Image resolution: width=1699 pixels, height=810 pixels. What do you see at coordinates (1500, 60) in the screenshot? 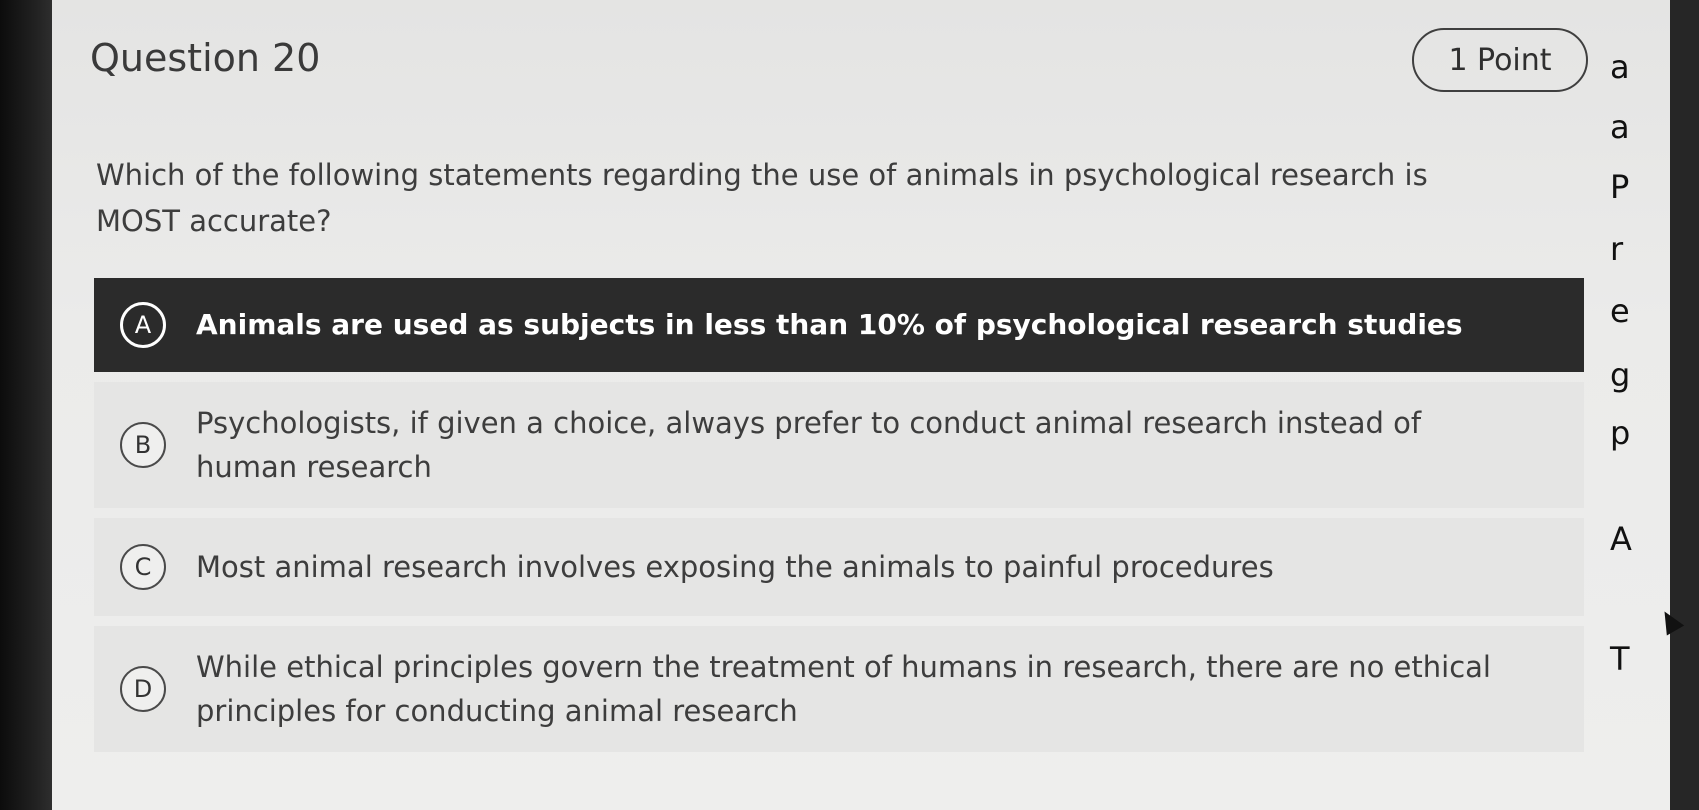
I see `points-badge: 1 Point` at bounding box center [1500, 60].